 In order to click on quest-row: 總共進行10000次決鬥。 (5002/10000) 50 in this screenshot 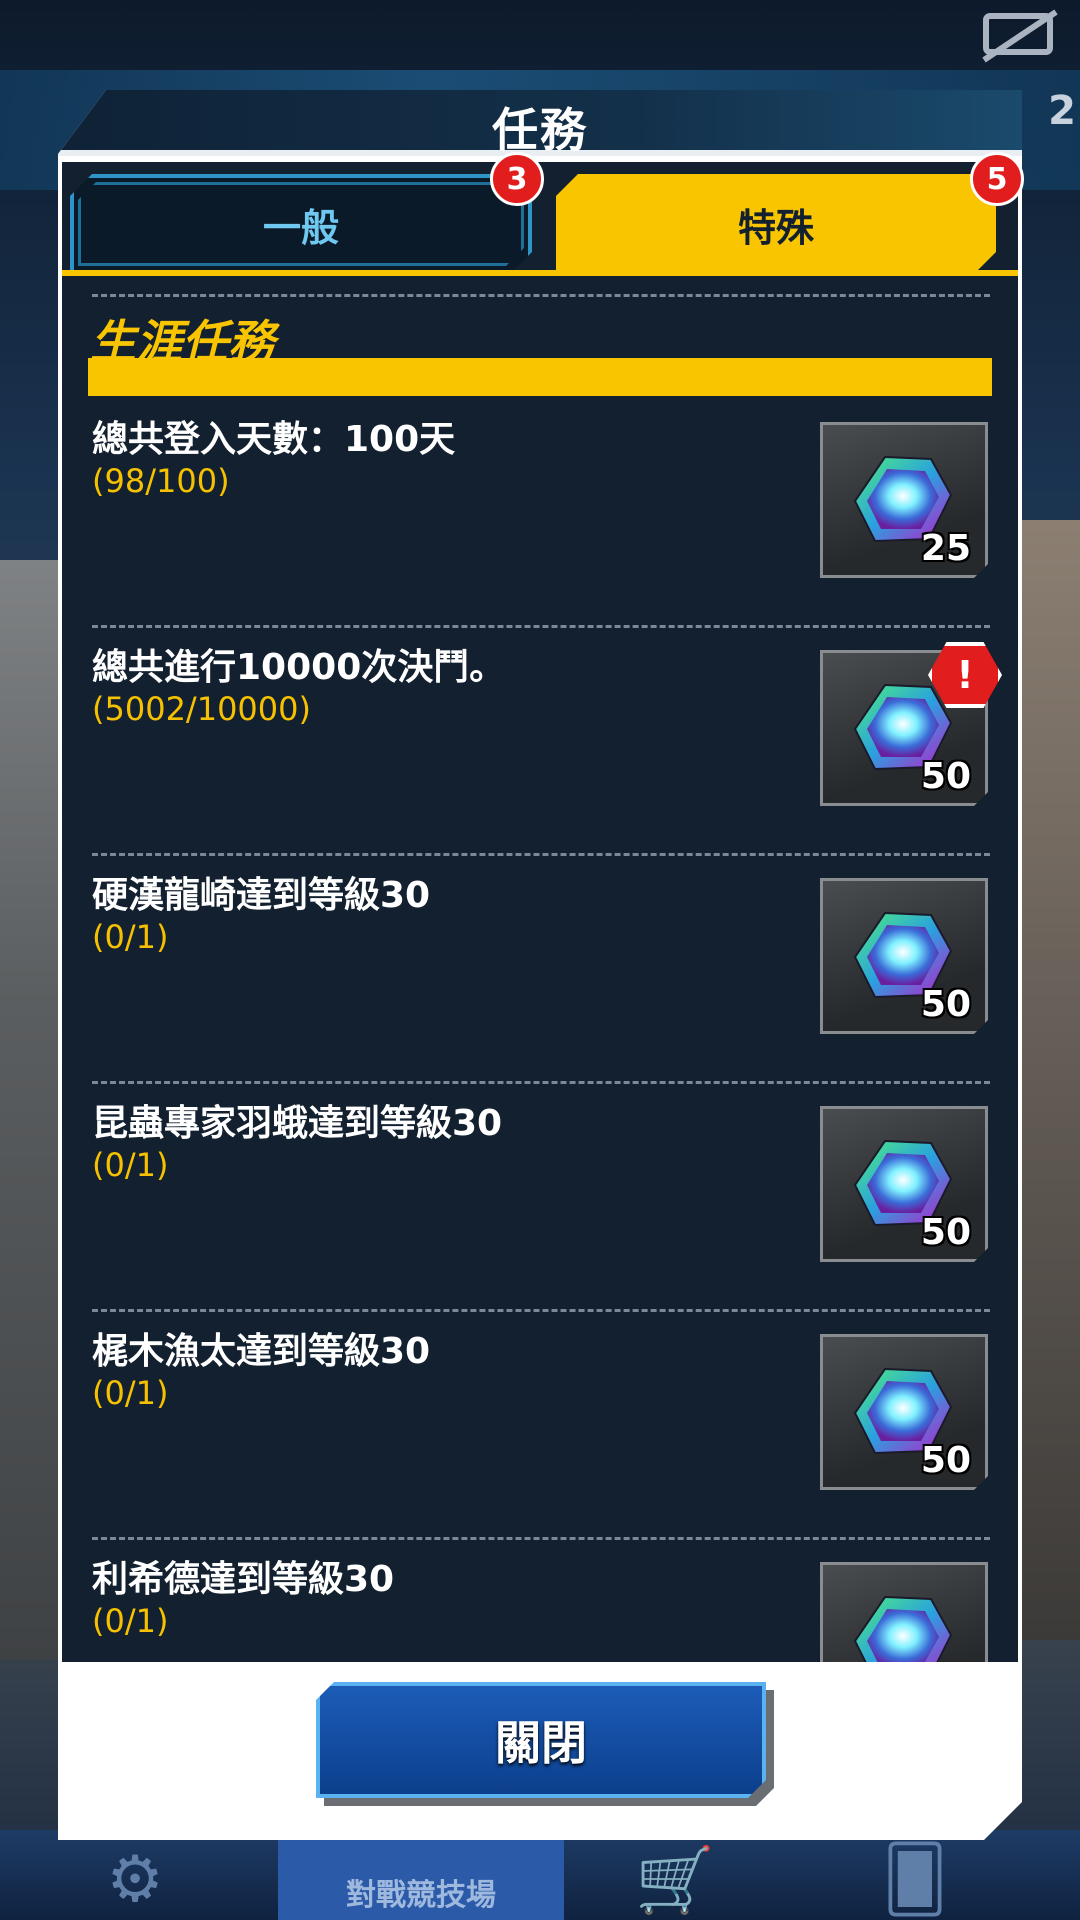, I will do `click(540, 742)`.